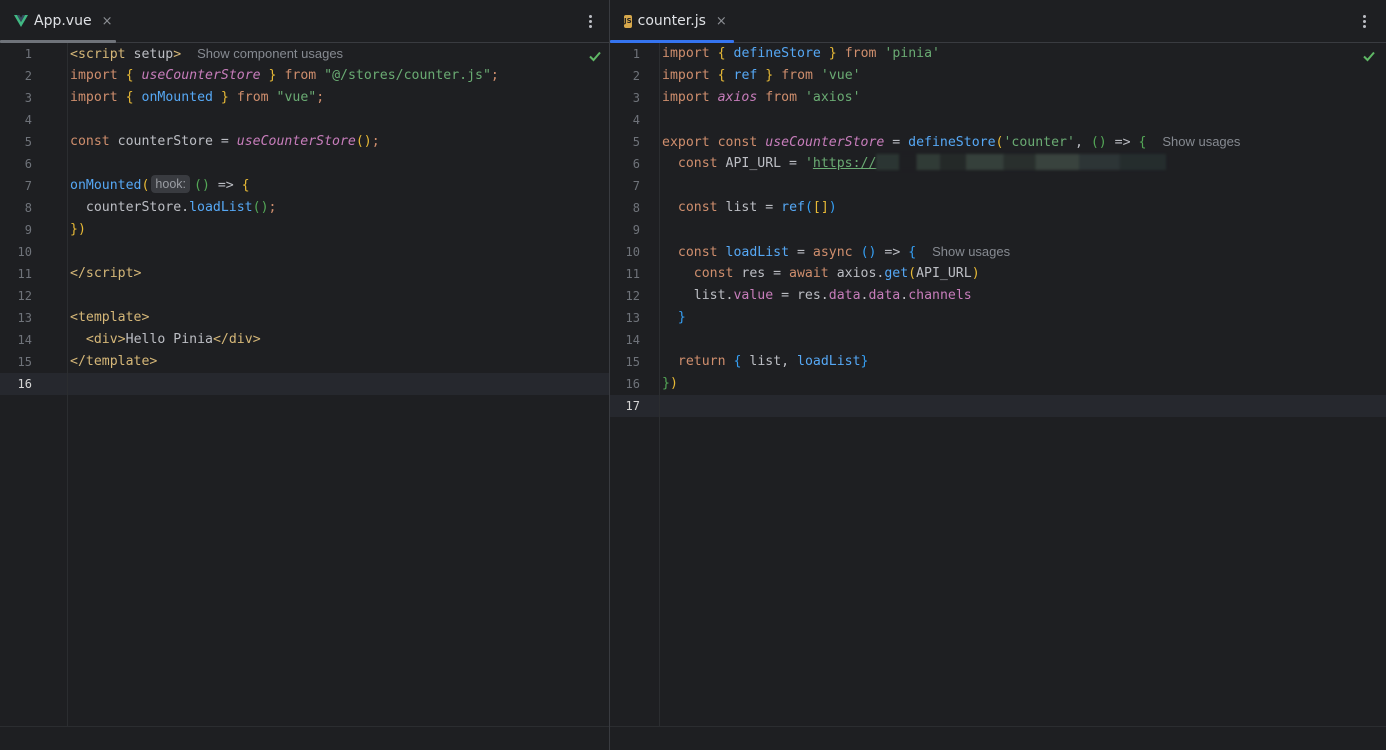 This screenshot has width=1386, height=750. I want to click on token: list =, so click(749, 207).